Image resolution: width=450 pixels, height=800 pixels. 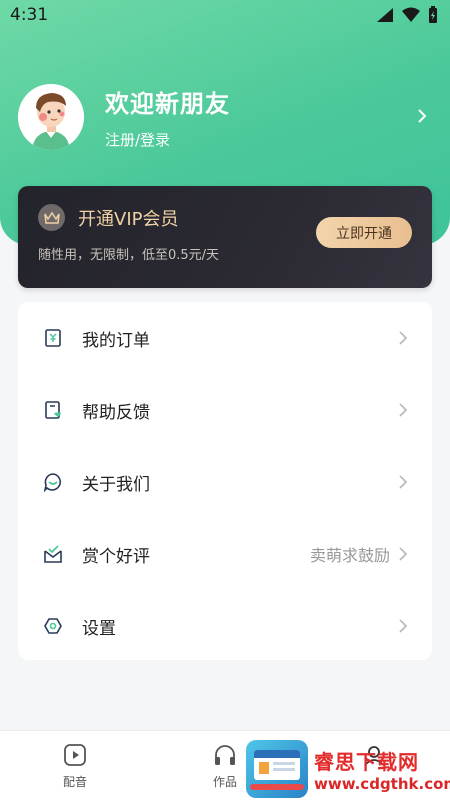 I want to click on watermark-url: www.cdgthk.com, so click(x=382, y=783).